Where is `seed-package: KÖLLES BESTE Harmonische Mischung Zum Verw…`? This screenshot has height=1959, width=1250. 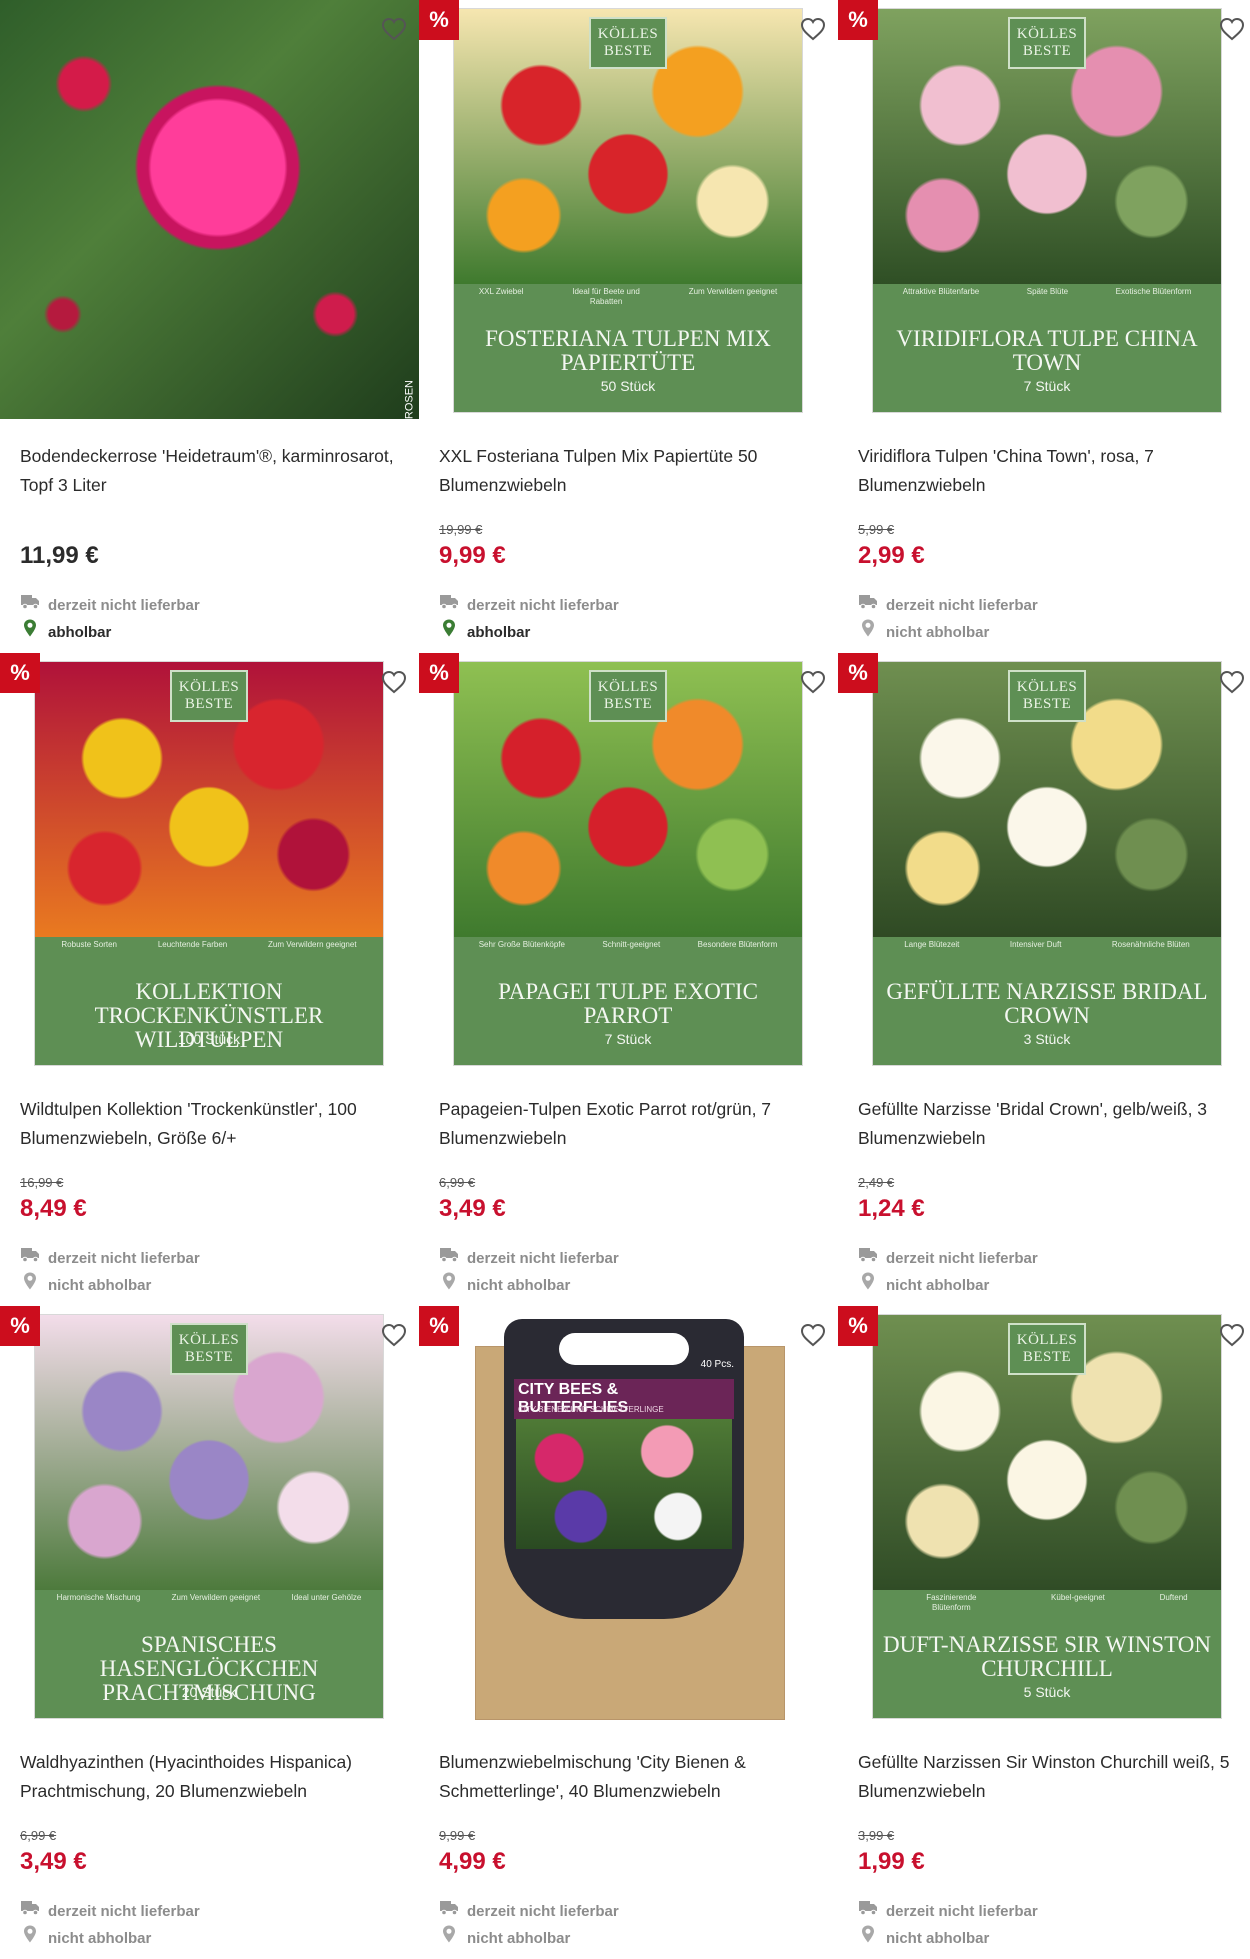
seed-package: KÖLLES BESTE Harmonische Mischung Zum Verw… is located at coordinates (209, 1516).